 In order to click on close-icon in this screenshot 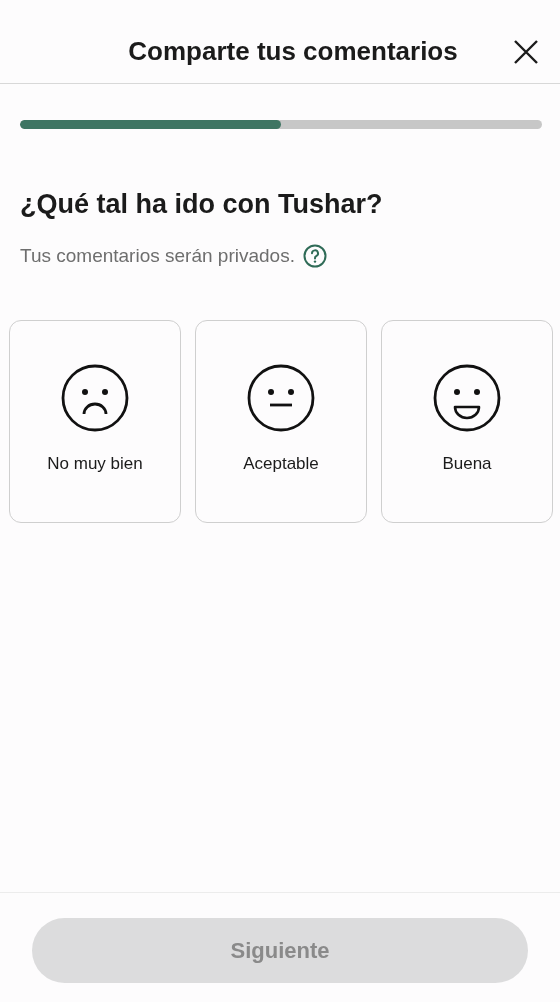, I will do `click(526, 52)`.